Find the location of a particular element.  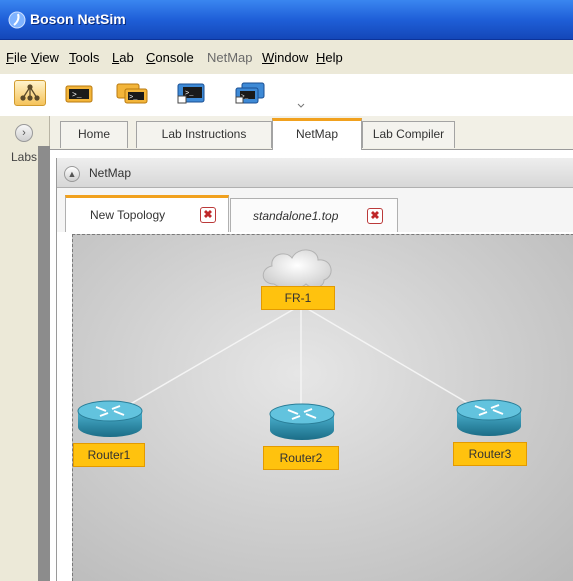

console-2-icon: >_ is located at coordinates (249, 93).